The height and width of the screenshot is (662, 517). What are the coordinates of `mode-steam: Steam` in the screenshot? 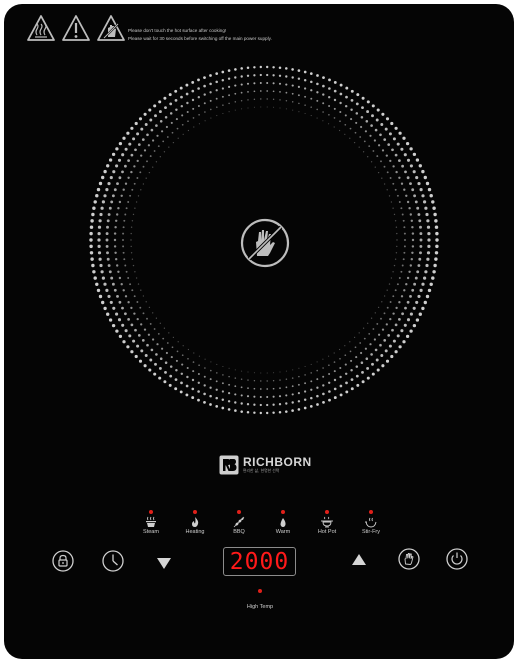 It's located at (151, 522).